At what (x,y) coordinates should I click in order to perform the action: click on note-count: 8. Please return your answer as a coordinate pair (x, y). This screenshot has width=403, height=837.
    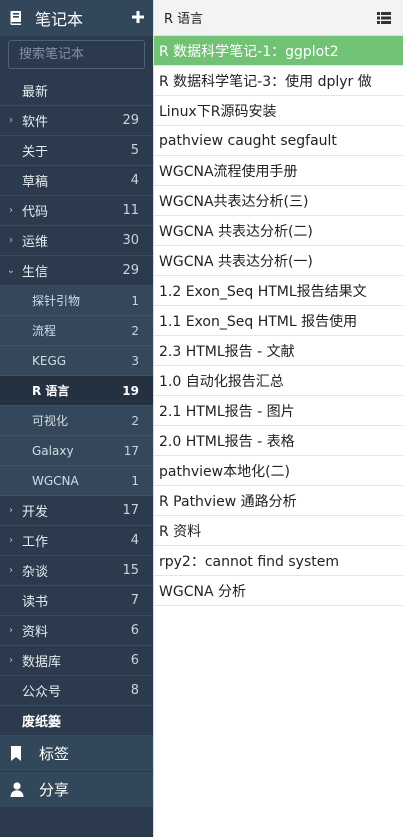
    Looking at the image, I should click on (134, 690).